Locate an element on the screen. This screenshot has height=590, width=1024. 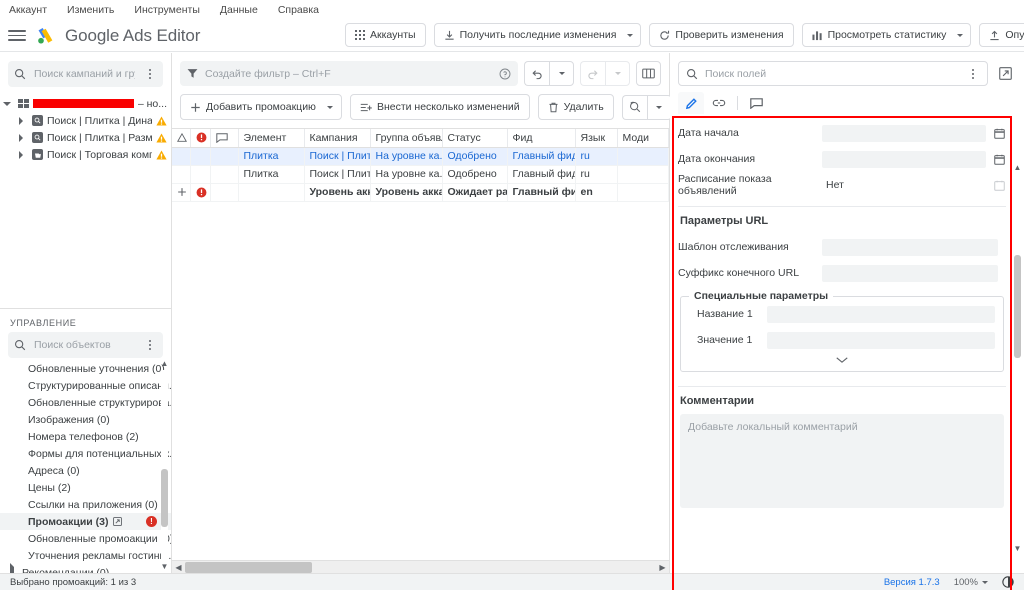
view-statistics-button: Просмотреть статистику is located at coordinates (886, 35).